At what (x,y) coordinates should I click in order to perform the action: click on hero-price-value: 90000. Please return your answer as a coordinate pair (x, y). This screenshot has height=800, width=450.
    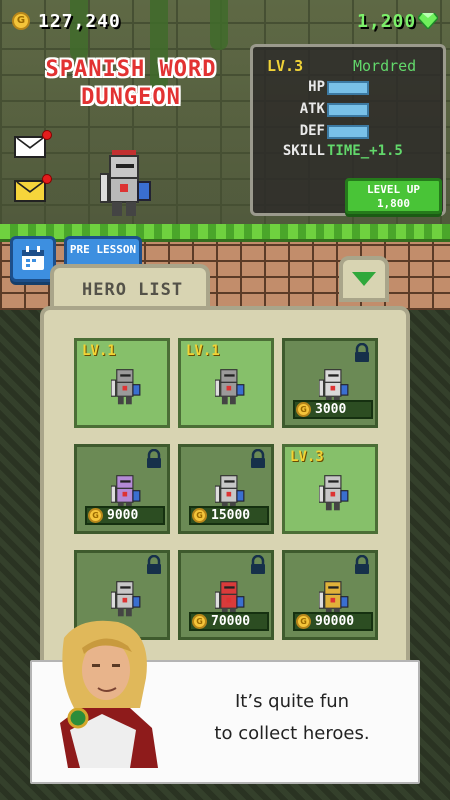
    Looking at the image, I should click on (335, 621).